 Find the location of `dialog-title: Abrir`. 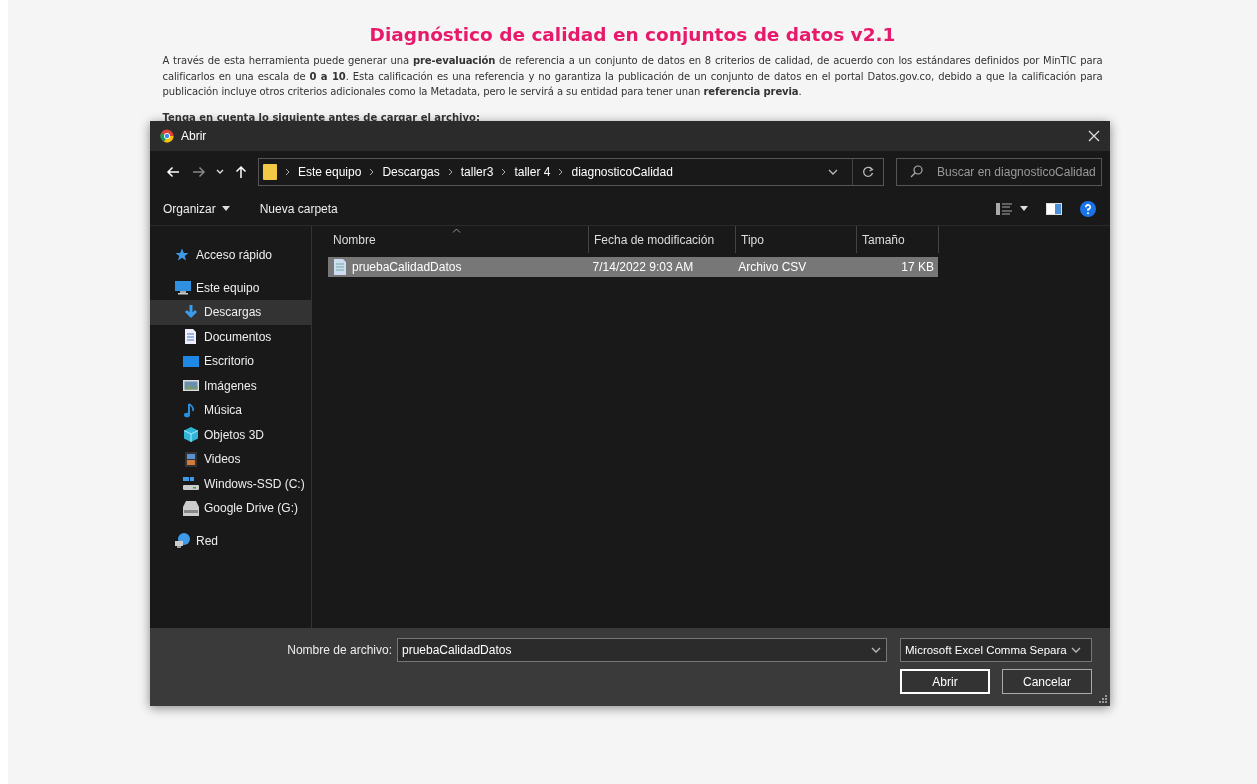

dialog-title: Abrir is located at coordinates (194, 136).